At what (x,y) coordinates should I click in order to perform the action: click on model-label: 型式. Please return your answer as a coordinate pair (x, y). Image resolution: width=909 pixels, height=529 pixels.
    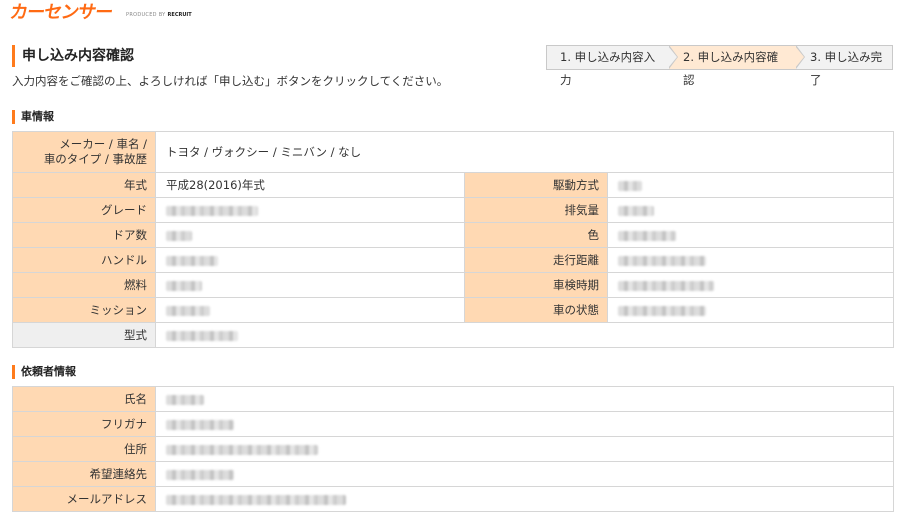
    Looking at the image, I should click on (84, 335).